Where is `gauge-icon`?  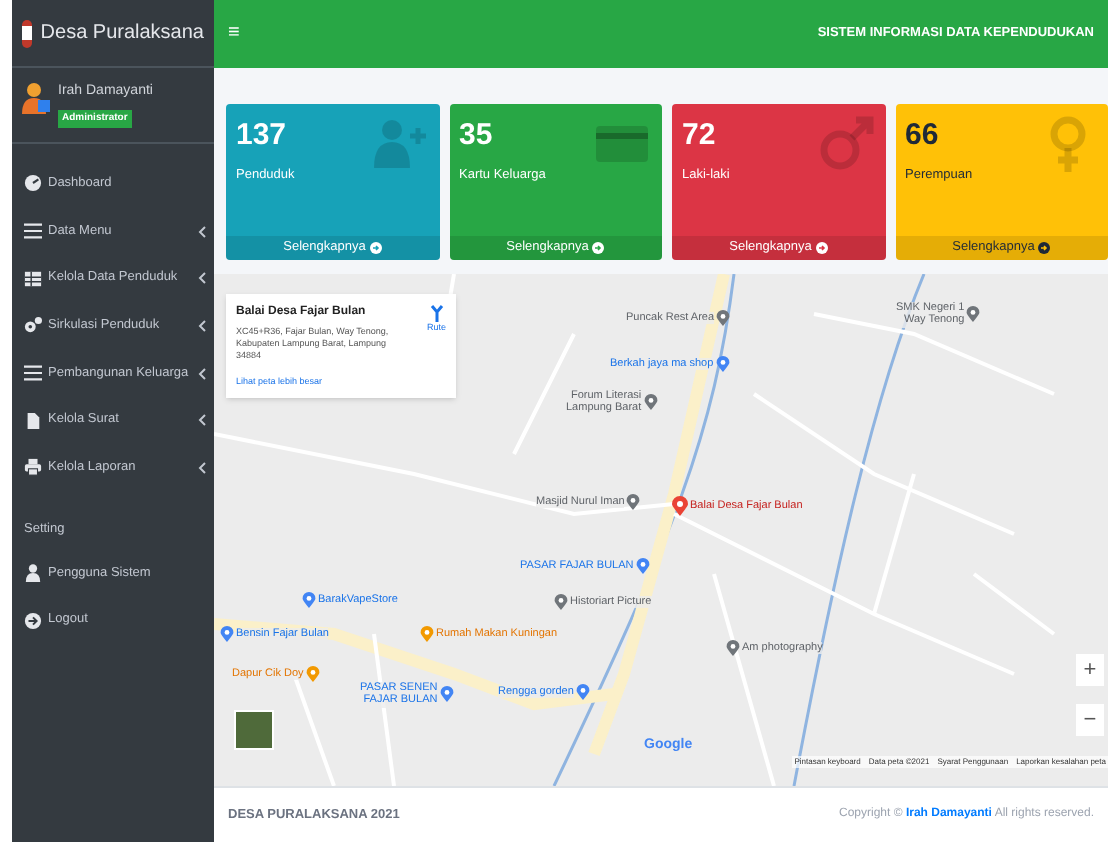 gauge-icon is located at coordinates (33, 183).